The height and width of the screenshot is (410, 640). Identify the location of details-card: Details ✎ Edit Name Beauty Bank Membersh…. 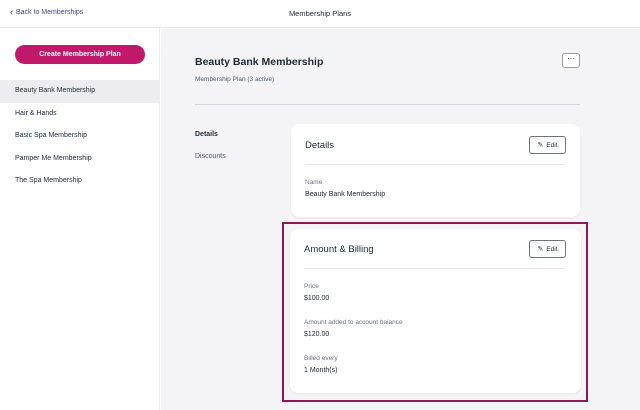
(435, 170).